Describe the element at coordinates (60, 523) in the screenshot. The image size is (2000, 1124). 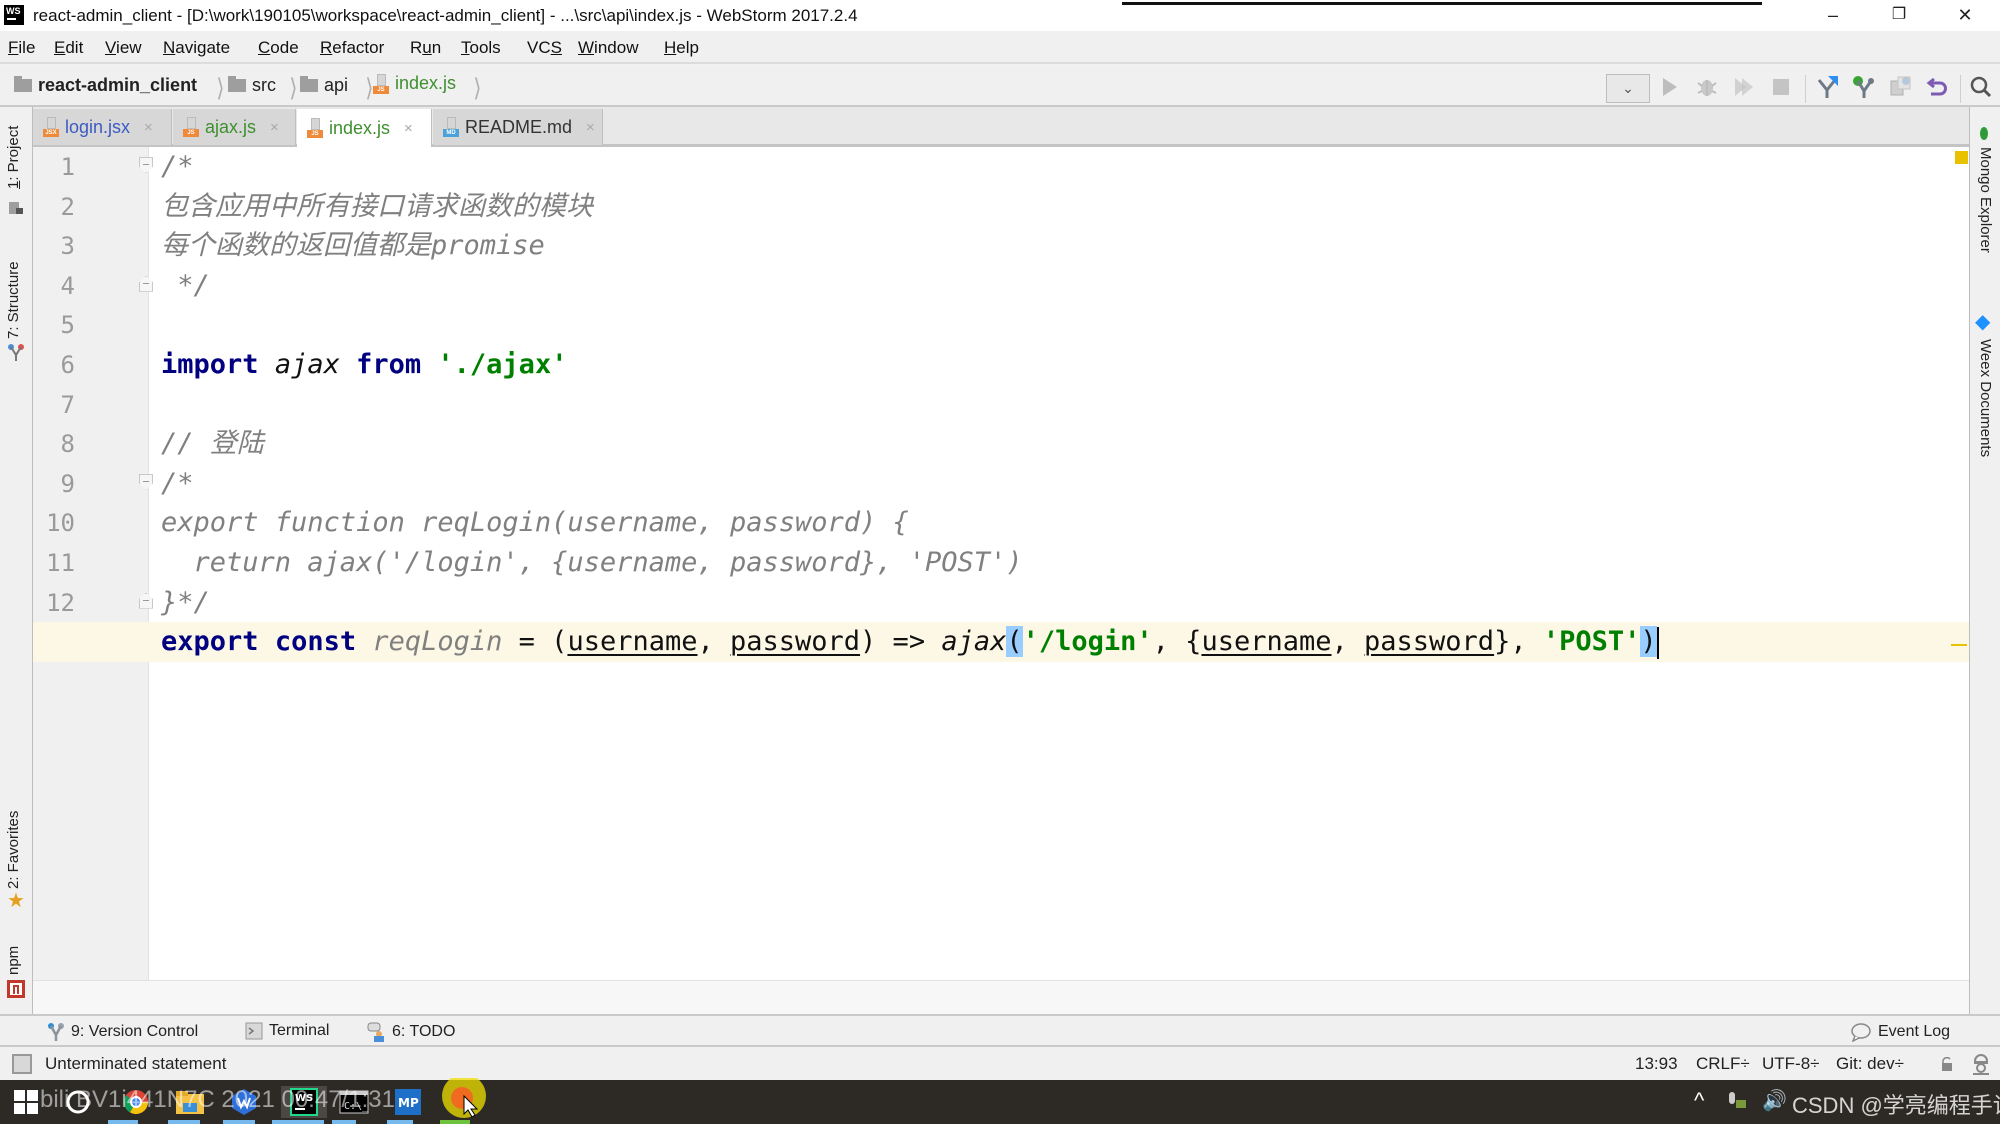
I see `line-number: 10` at that location.